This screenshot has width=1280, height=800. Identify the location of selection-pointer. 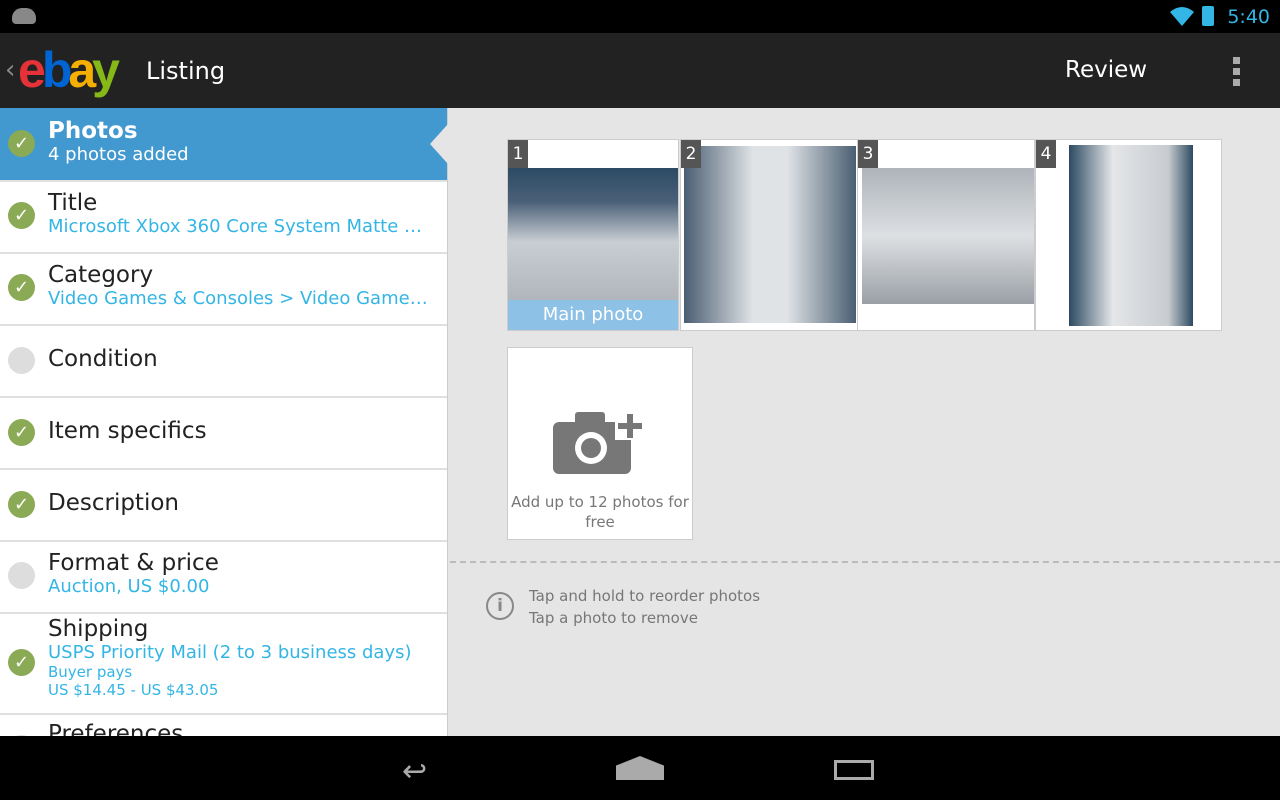
(439, 144).